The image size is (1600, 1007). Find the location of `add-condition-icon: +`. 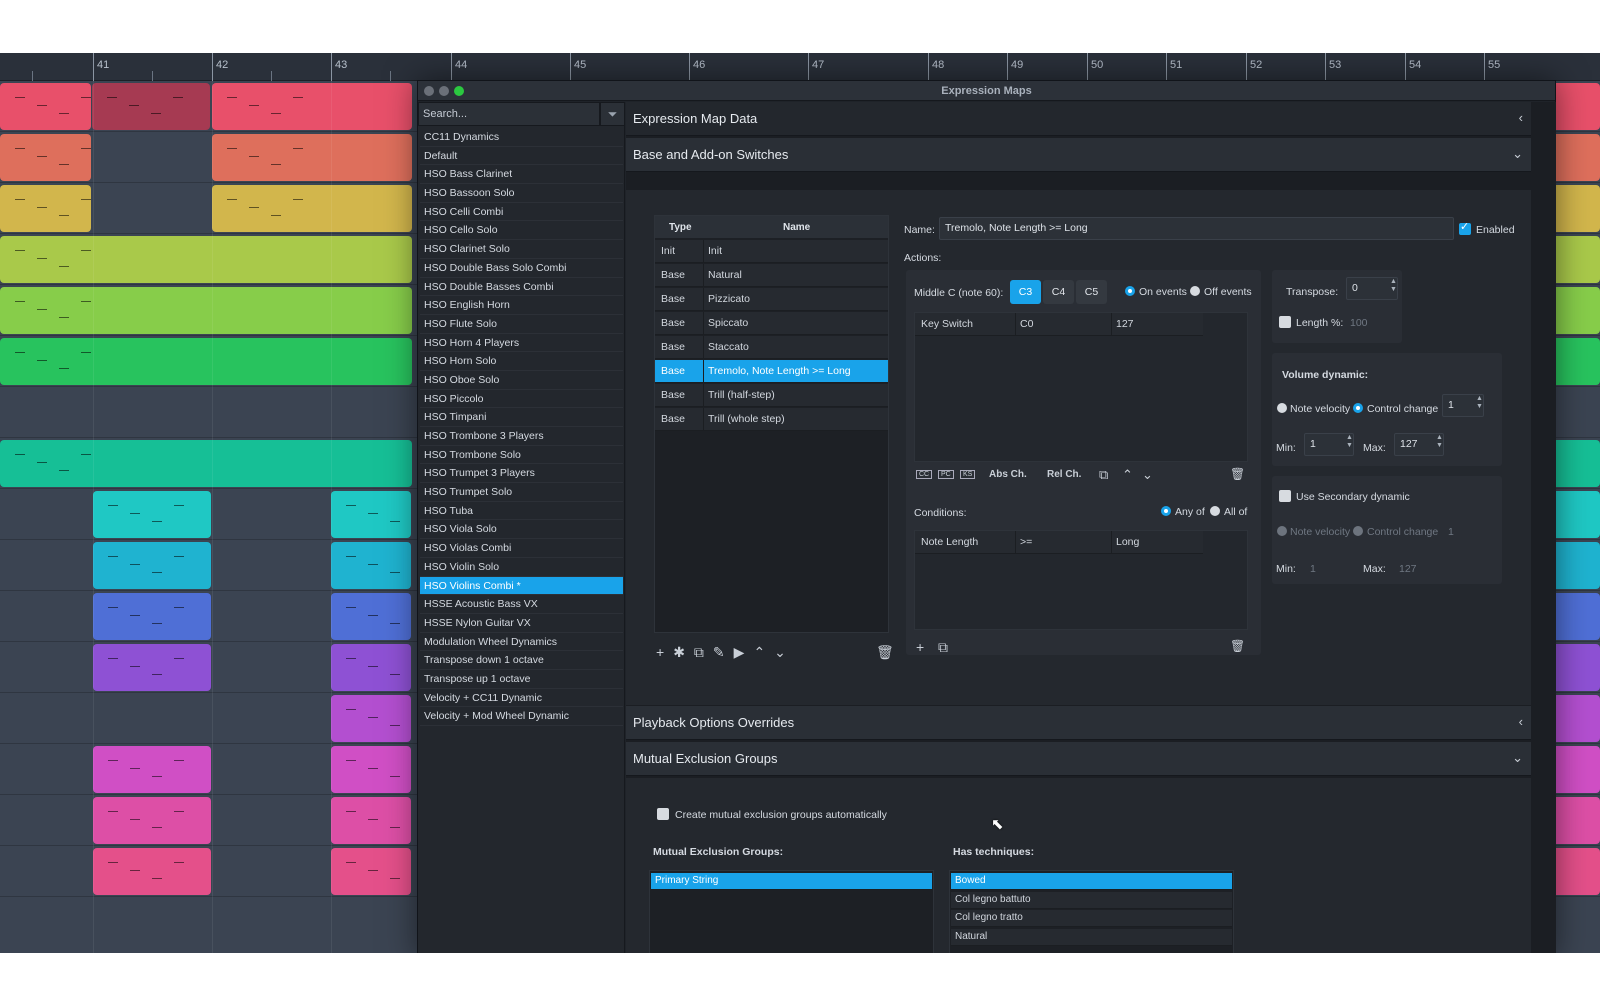

add-condition-icon: + is located at coordinates (920, 647).